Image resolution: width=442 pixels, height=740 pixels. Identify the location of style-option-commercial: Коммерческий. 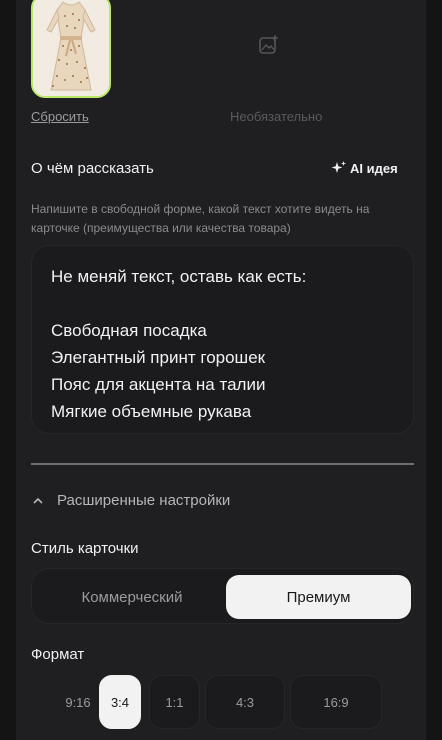
(132, 597).